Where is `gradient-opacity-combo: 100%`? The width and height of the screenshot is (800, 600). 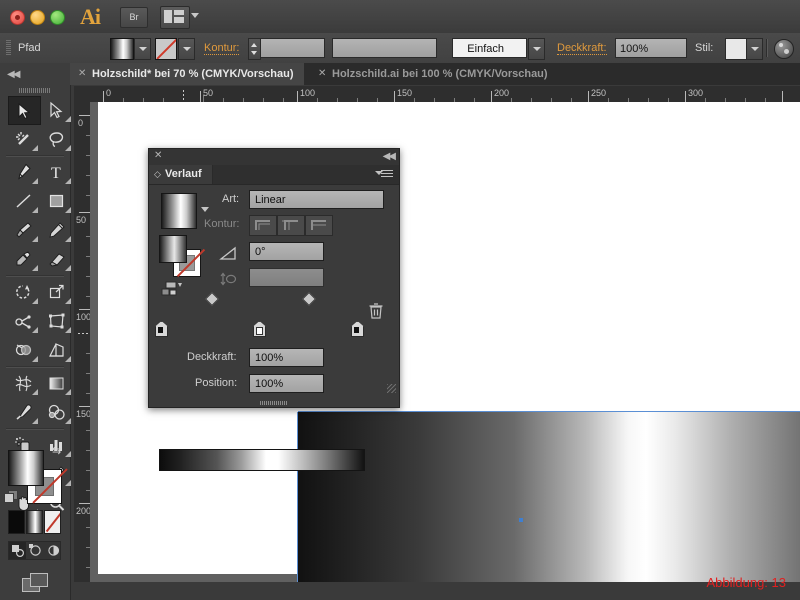
gradient-opacity-combo: 100% is located at coordinates (286, 357).